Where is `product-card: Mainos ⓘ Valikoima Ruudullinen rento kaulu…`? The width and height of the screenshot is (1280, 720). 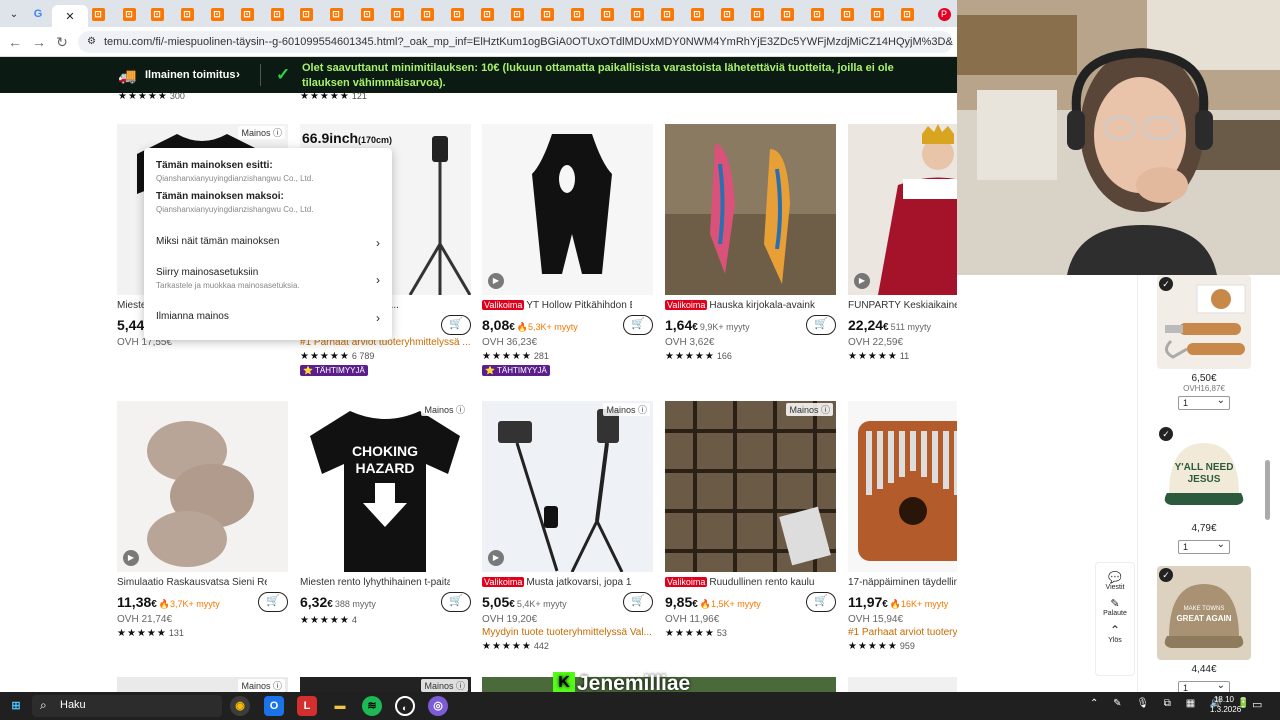 product-card: Mainos ⓘ Valikoima Ruudullinen rento kaulu… is located at coordinates (750, 520).